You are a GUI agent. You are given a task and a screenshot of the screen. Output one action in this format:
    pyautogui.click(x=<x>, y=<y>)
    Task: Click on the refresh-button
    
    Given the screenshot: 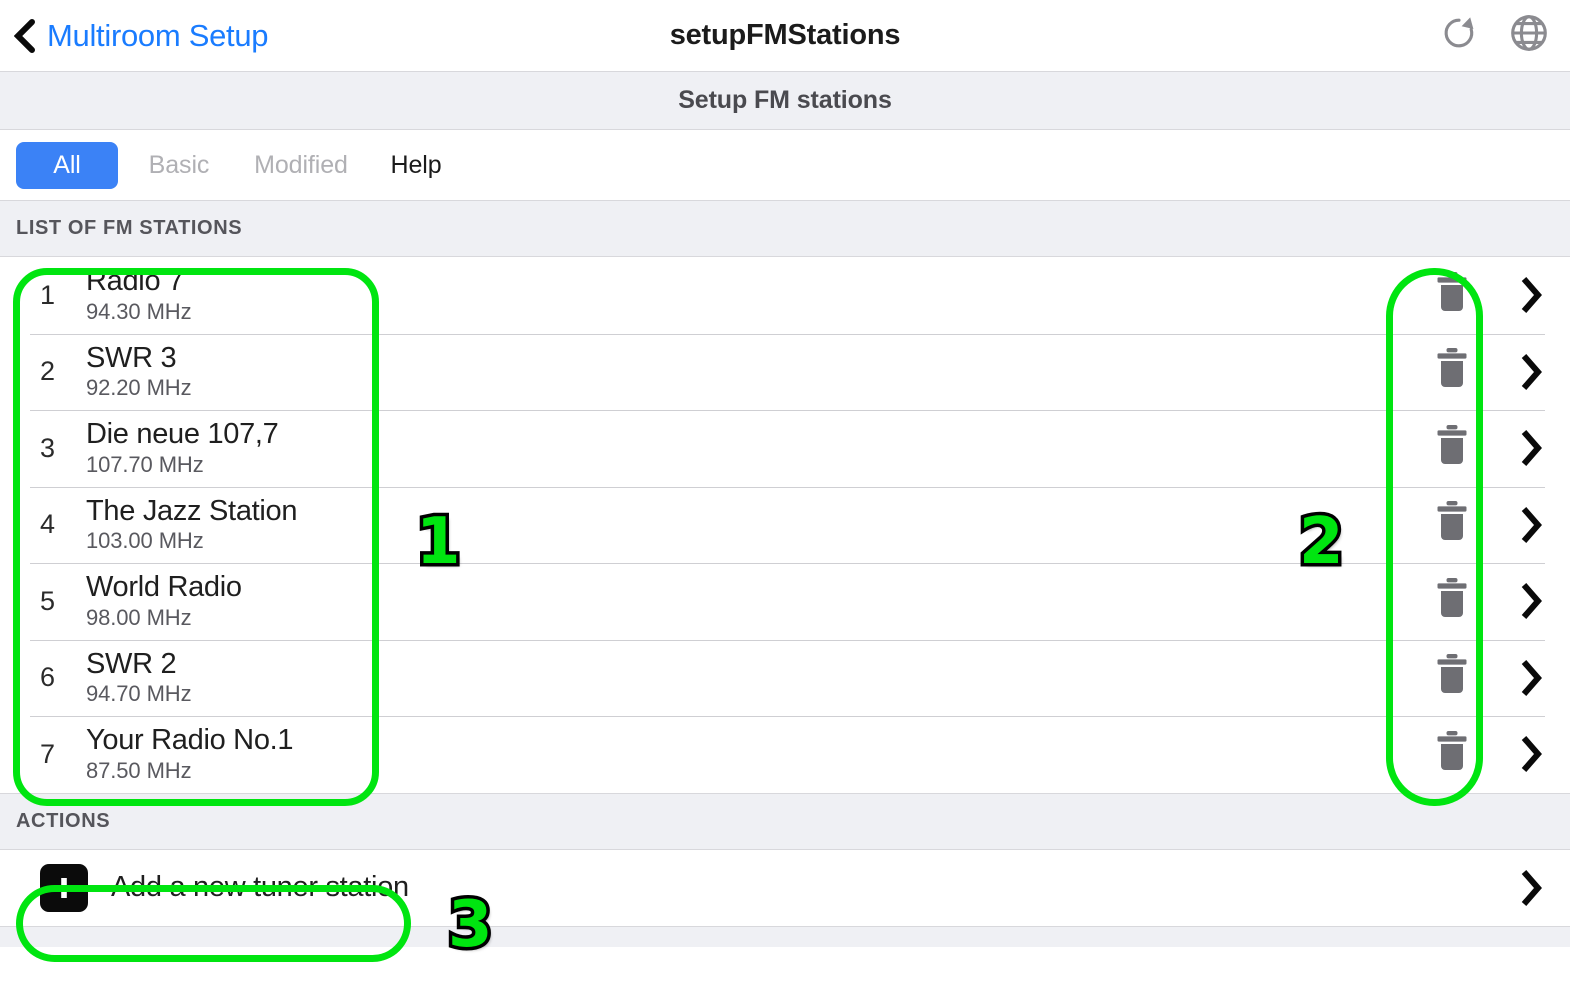 What is the action you would take?
    pyautogui.click(x=1459, y=36)
    